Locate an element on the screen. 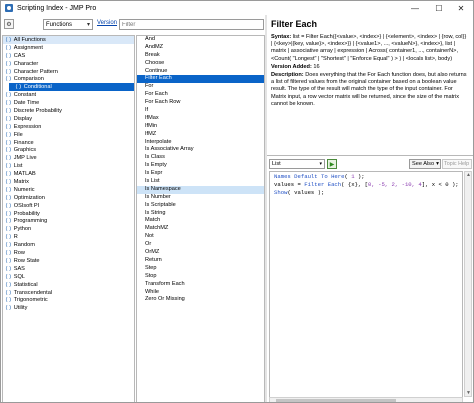  category-item: () R is located at coordinates (68, 237).